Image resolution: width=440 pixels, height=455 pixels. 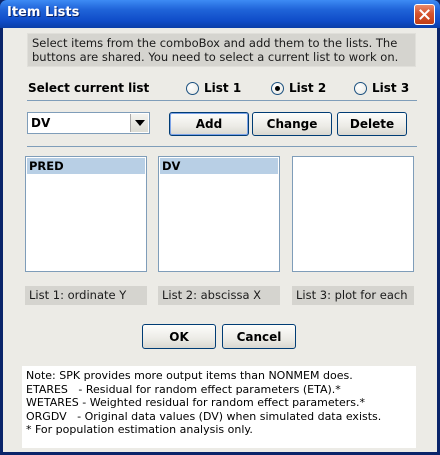 I want to click on select-list-label: Select current list, so click(x=89, y=88).